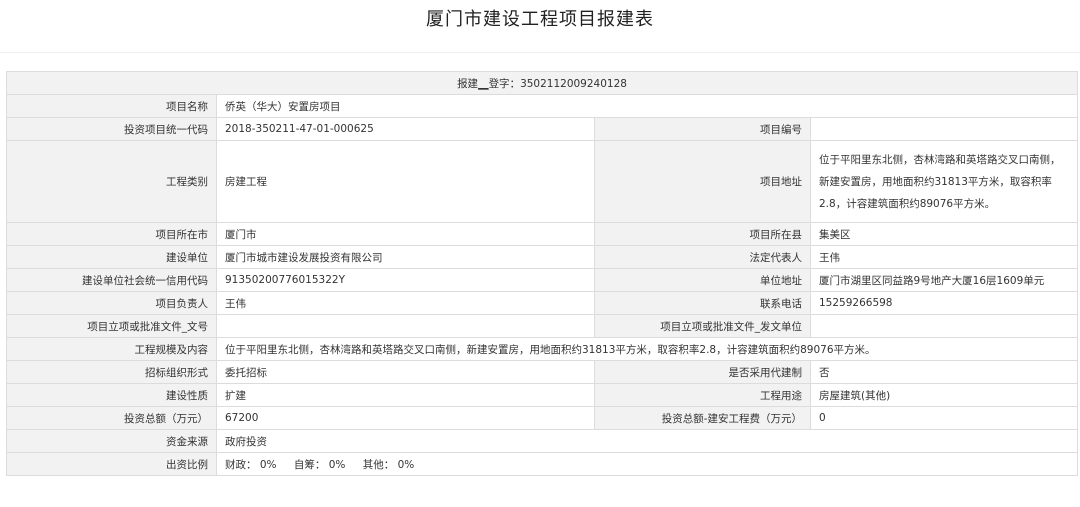  Describe the element at coordinates (405, 372) in the screenshot. I see `bidding-form-value: 委托招标` at that location.